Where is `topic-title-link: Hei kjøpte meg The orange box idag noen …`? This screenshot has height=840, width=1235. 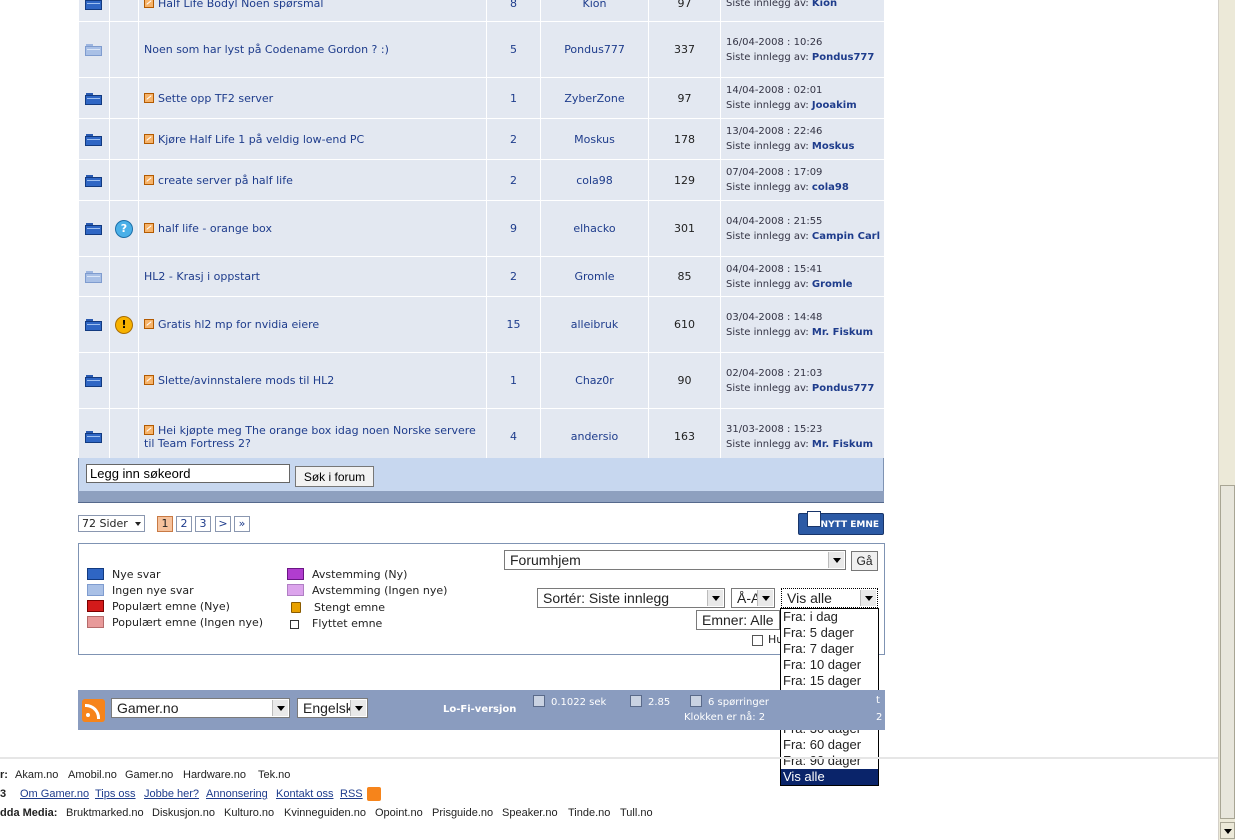 topic-title-link: Hei kjøpte meg The orange box idag noen … is located at coordinates (310, 437).